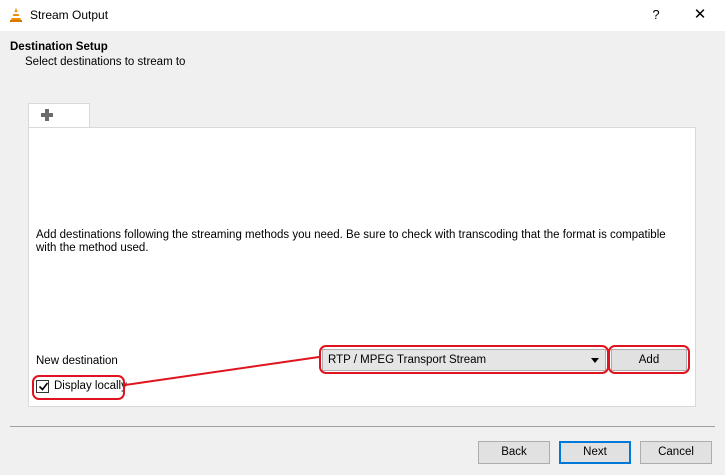 The image size is (725, 475). I want to click on vlc-cone-icon, so click(16, 15).